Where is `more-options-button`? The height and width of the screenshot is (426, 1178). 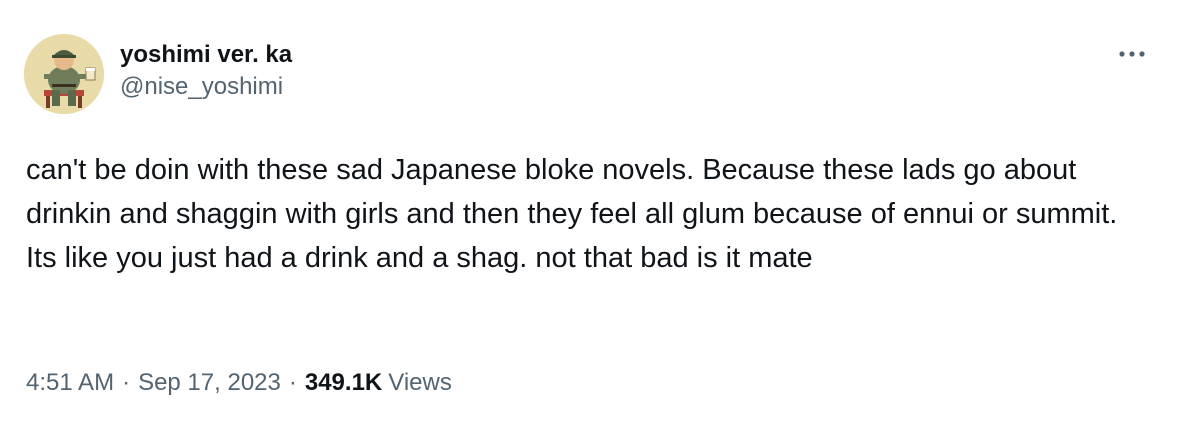 more-options-button is located at coordinates (1132, 54).